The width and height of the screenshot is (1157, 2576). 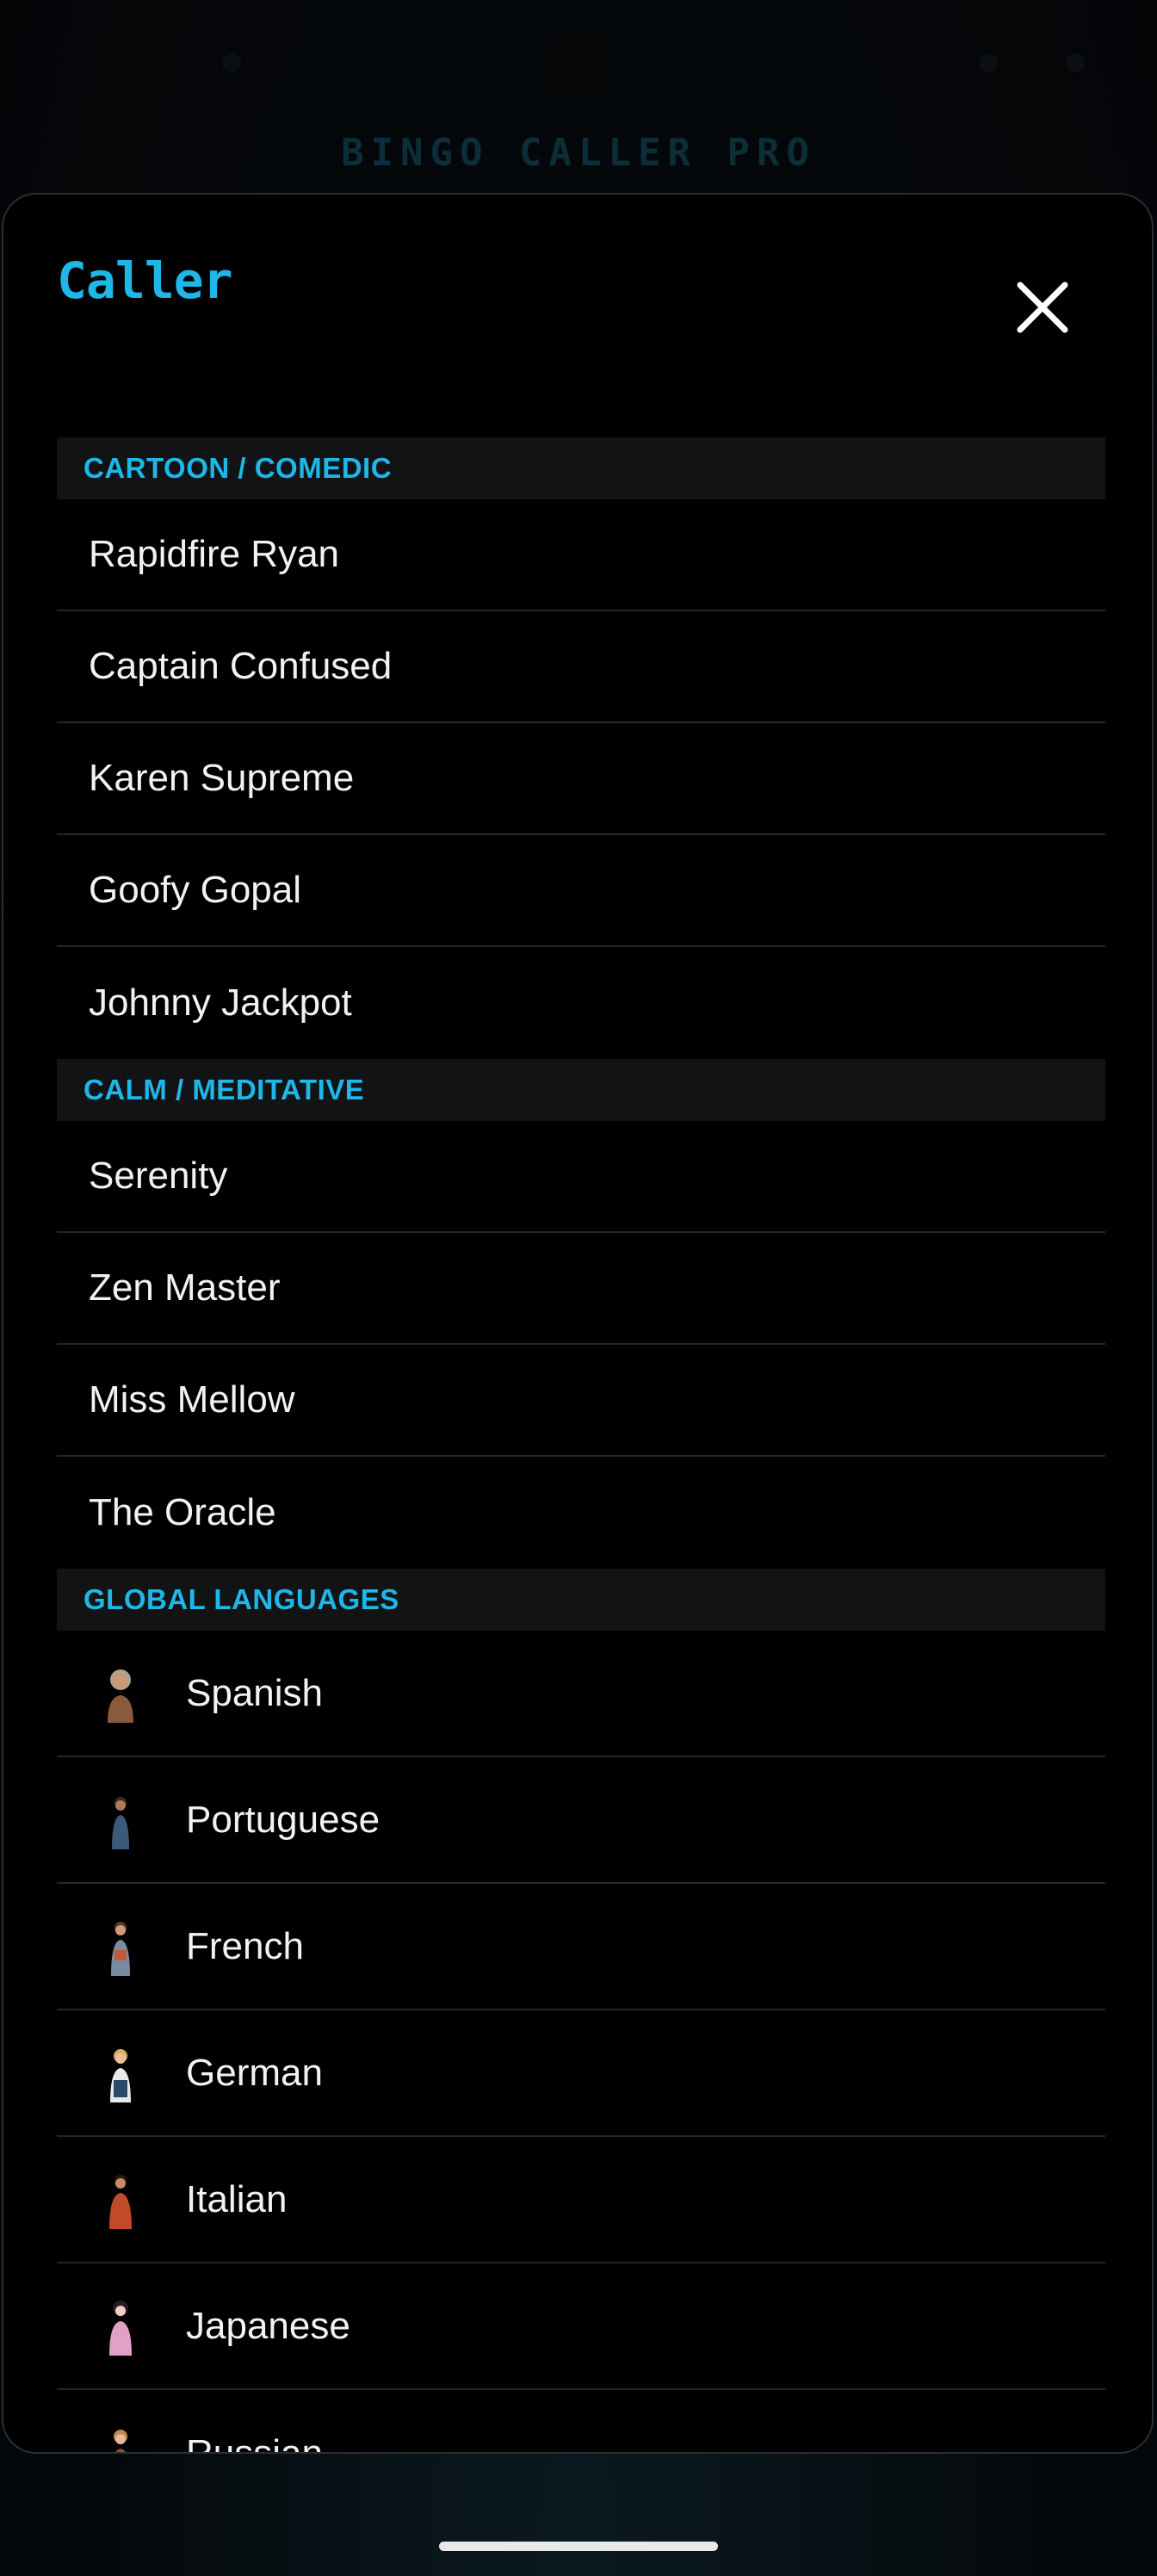 What do you see at coordinates (581, 1694) in the screenshot?
I see `caller-item-spanish: Spanish` at bounding box center [581, 1694].